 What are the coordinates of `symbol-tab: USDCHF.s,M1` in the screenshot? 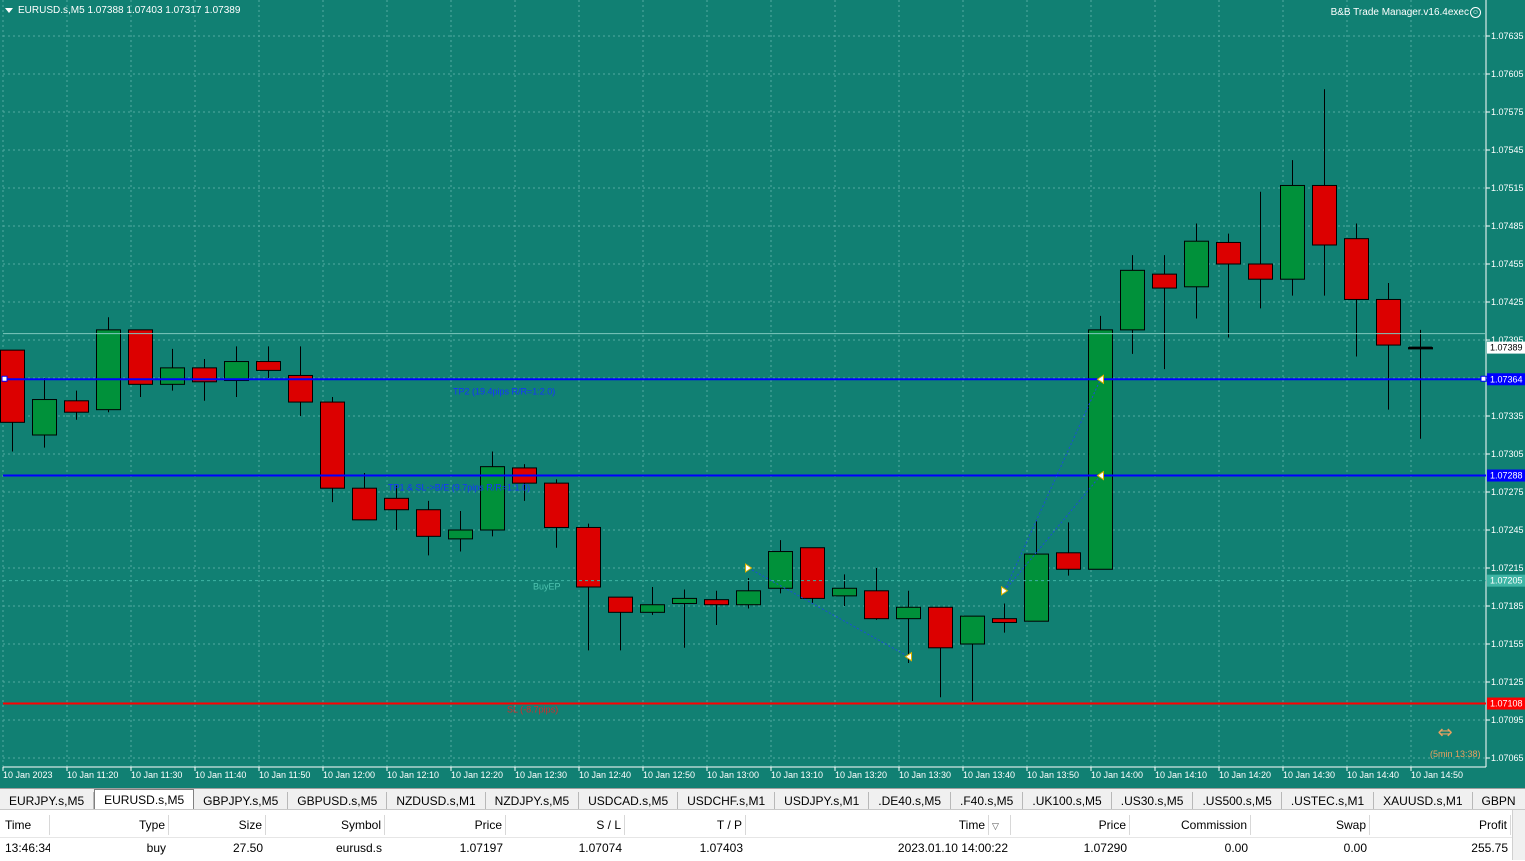 It's located at (727, 801).